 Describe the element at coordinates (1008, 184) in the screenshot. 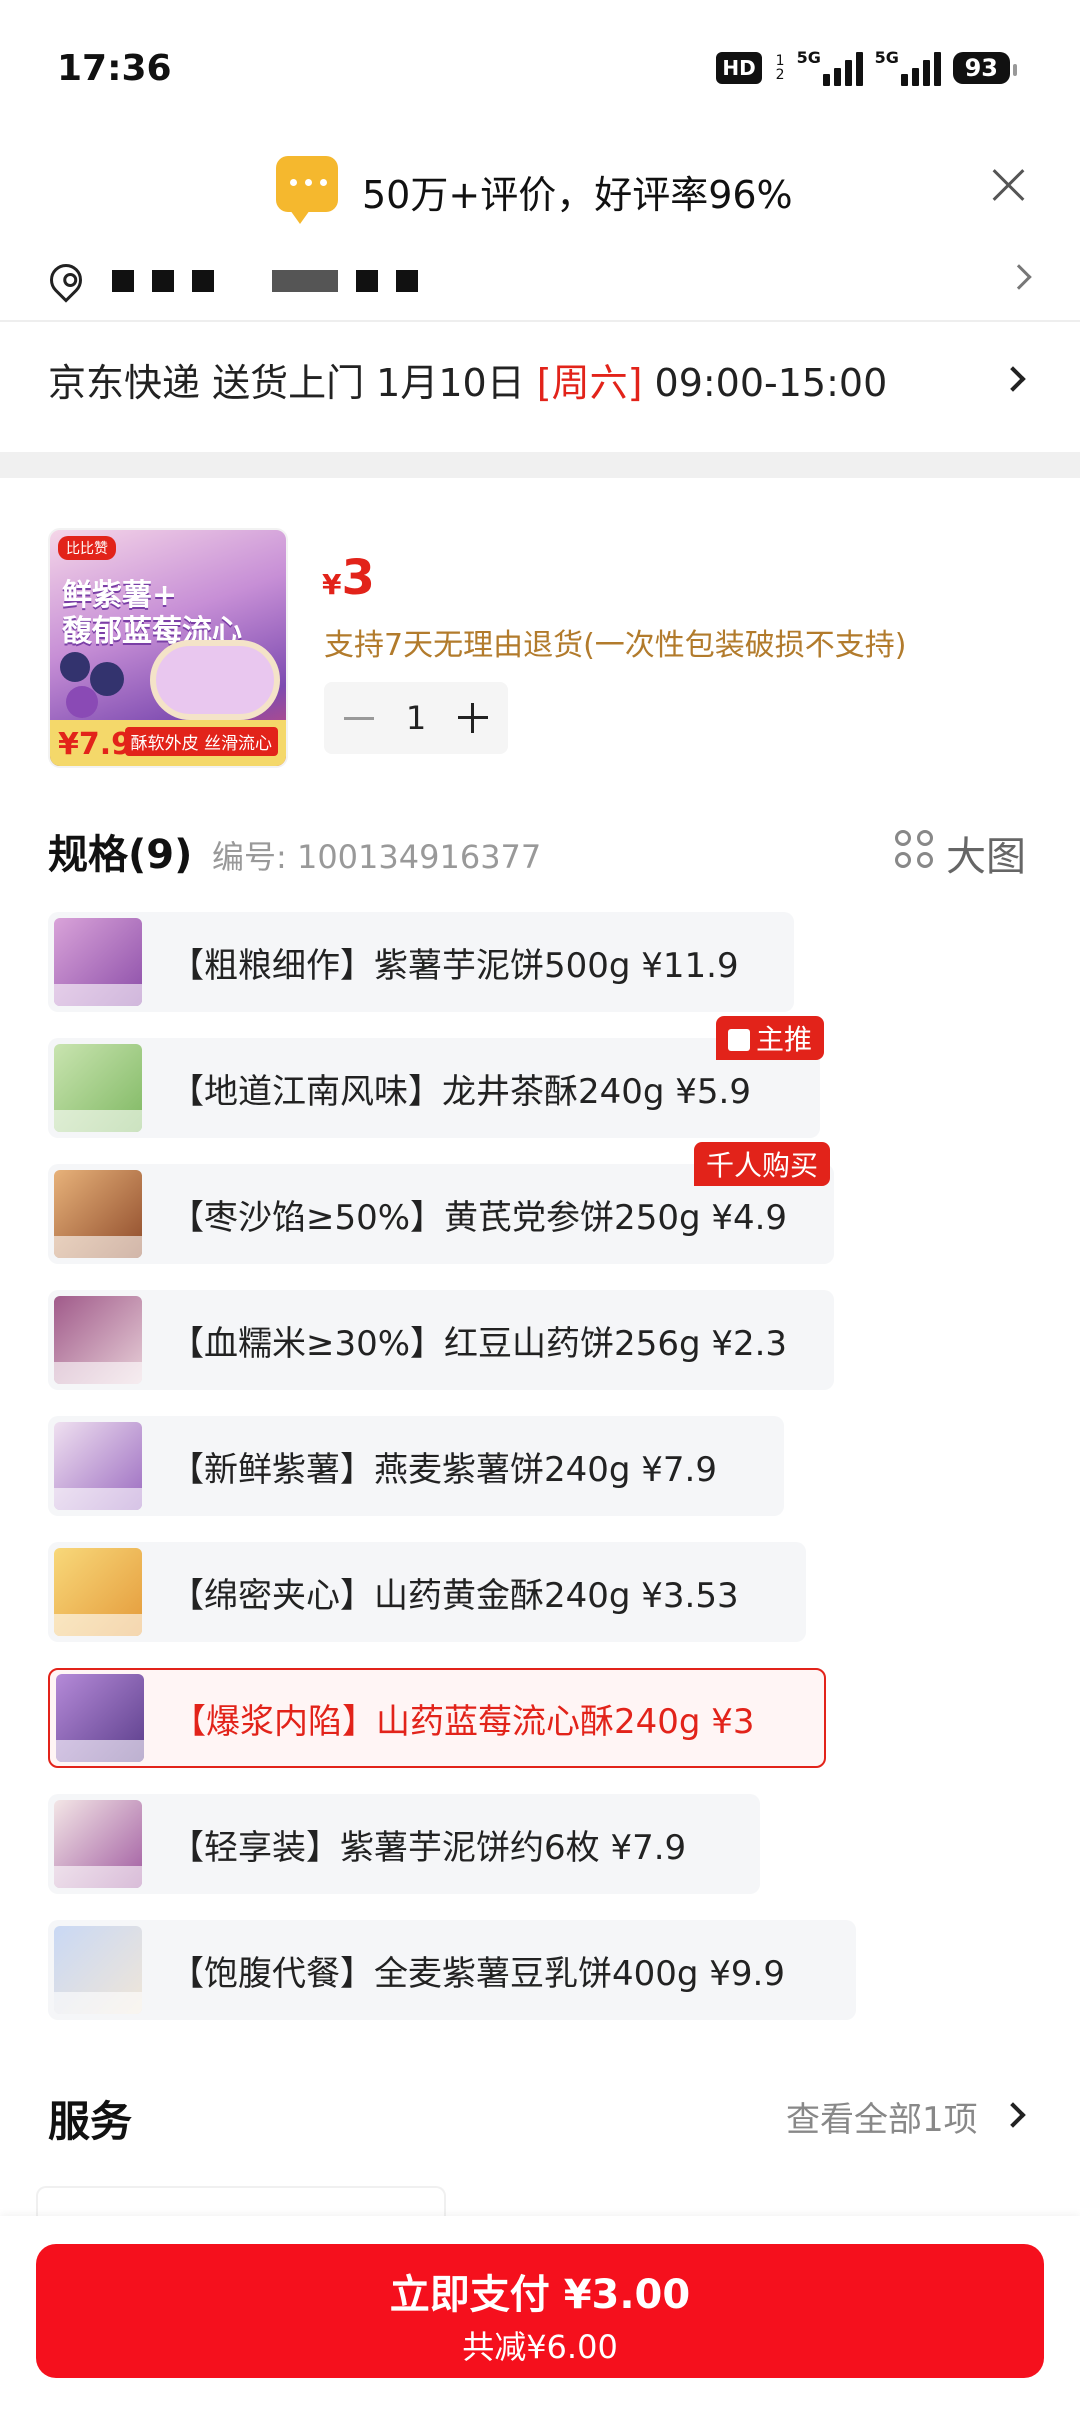

I see `close-button` at that location.